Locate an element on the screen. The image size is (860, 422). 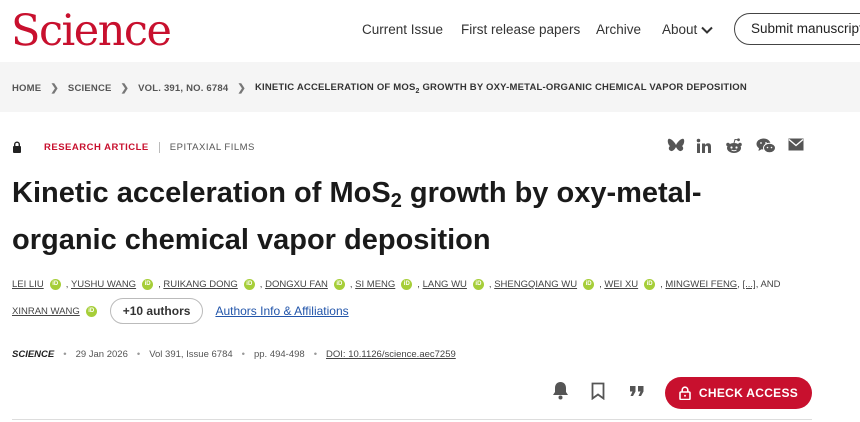
bookmark-icon is located at coordinates (598, 393).